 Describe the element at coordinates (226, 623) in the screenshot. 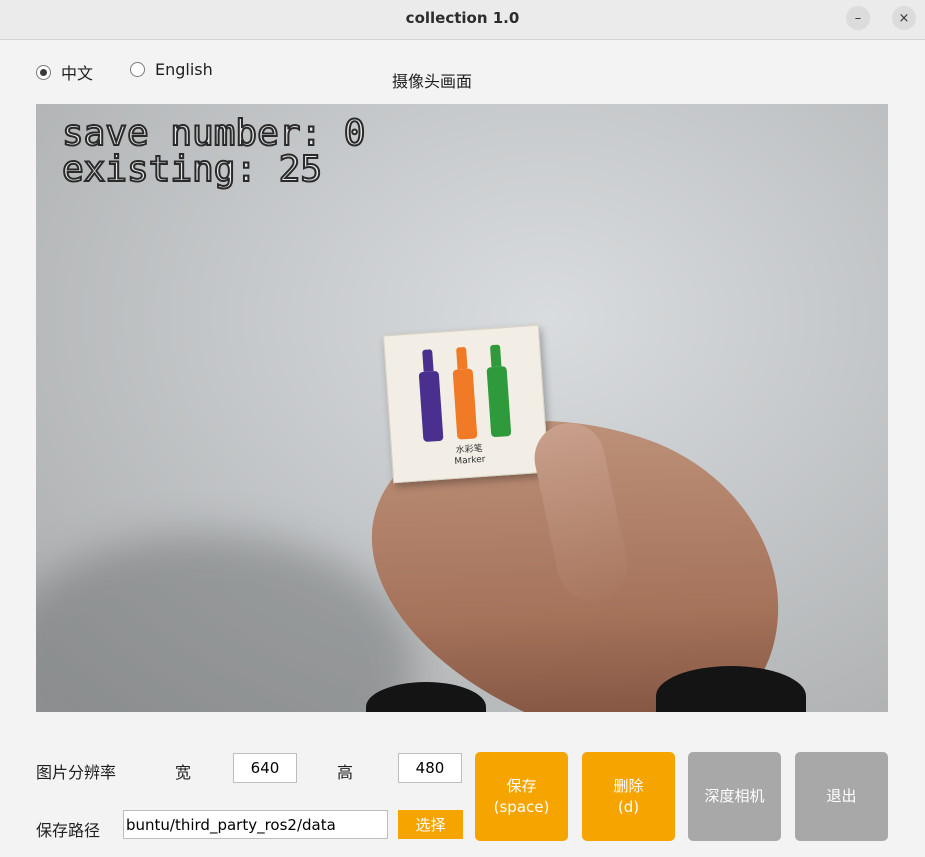

I see `shadow` at that location.